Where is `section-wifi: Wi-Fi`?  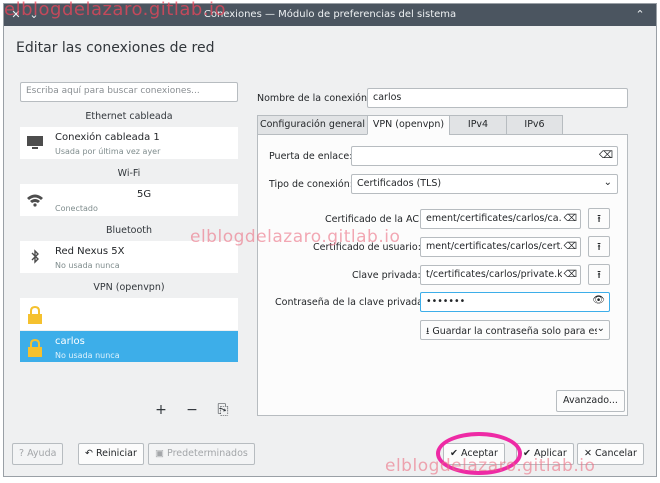 section-wifi: Wi-Fi is located at coordinates (129, 173).